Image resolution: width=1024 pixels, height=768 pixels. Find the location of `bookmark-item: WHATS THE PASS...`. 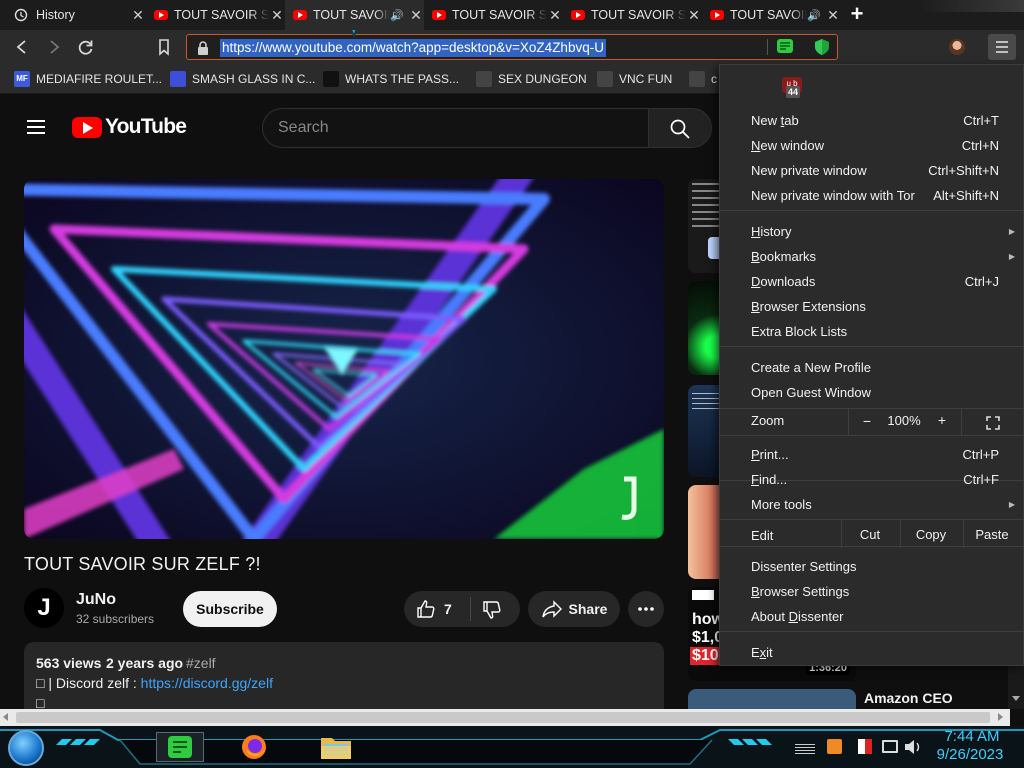

bookmark-item: WHATS THE PASS... is located at coordinates (391, 79).